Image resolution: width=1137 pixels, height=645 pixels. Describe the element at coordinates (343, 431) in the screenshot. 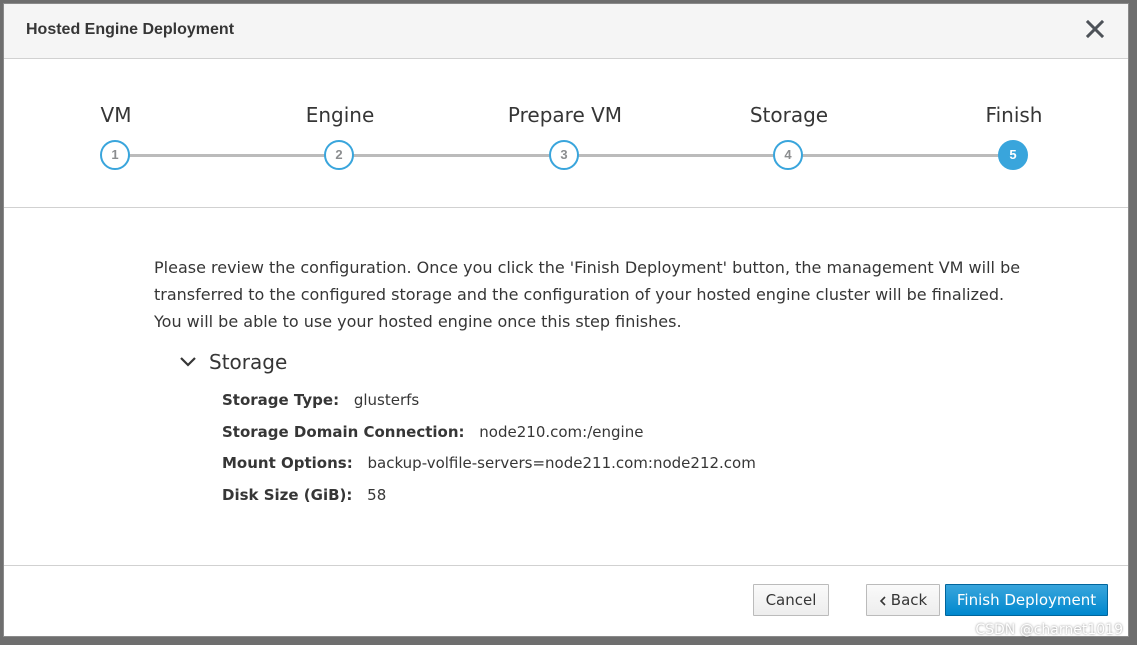

I see `detail-key: Storage Domain Connection:` at that location.